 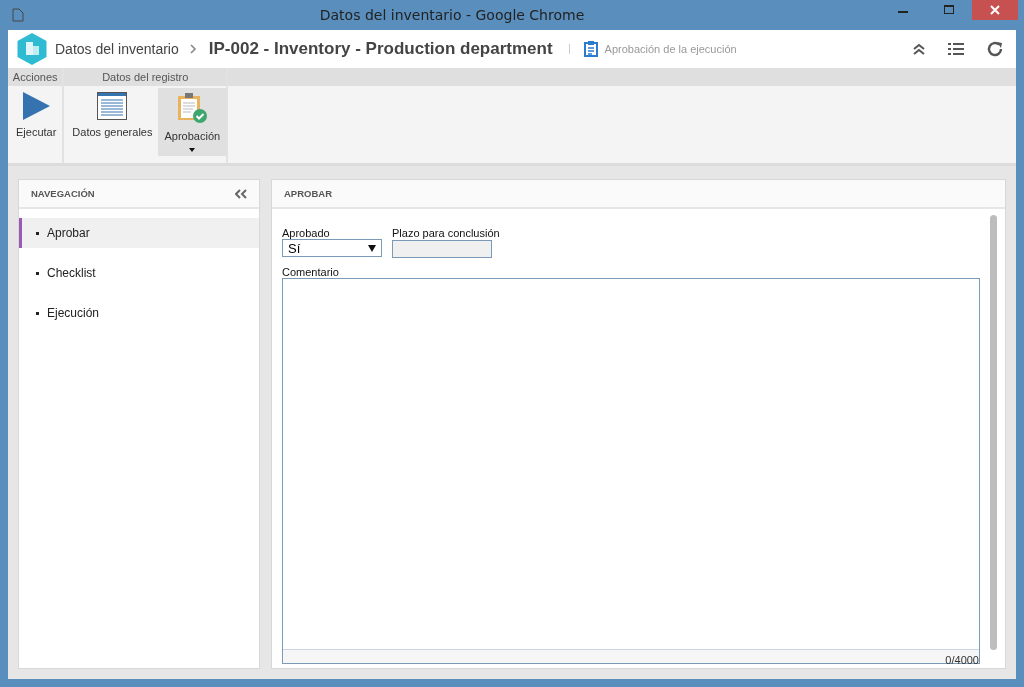 What do you see at coordinates (36, 122) in the screenshot?
I see `ribbon-button: Ejecutar` at bounding box center [36, 122].